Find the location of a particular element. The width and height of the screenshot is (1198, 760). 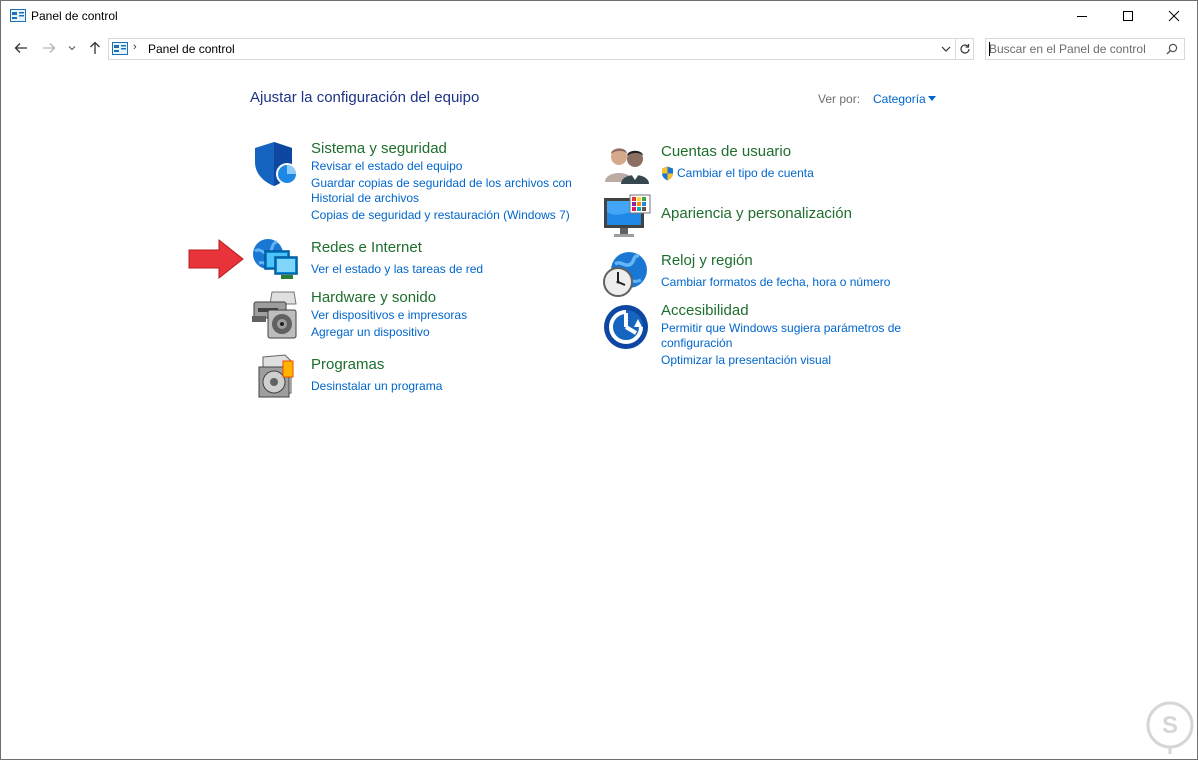

control-panel-icon is located at coordinates (120, 48).